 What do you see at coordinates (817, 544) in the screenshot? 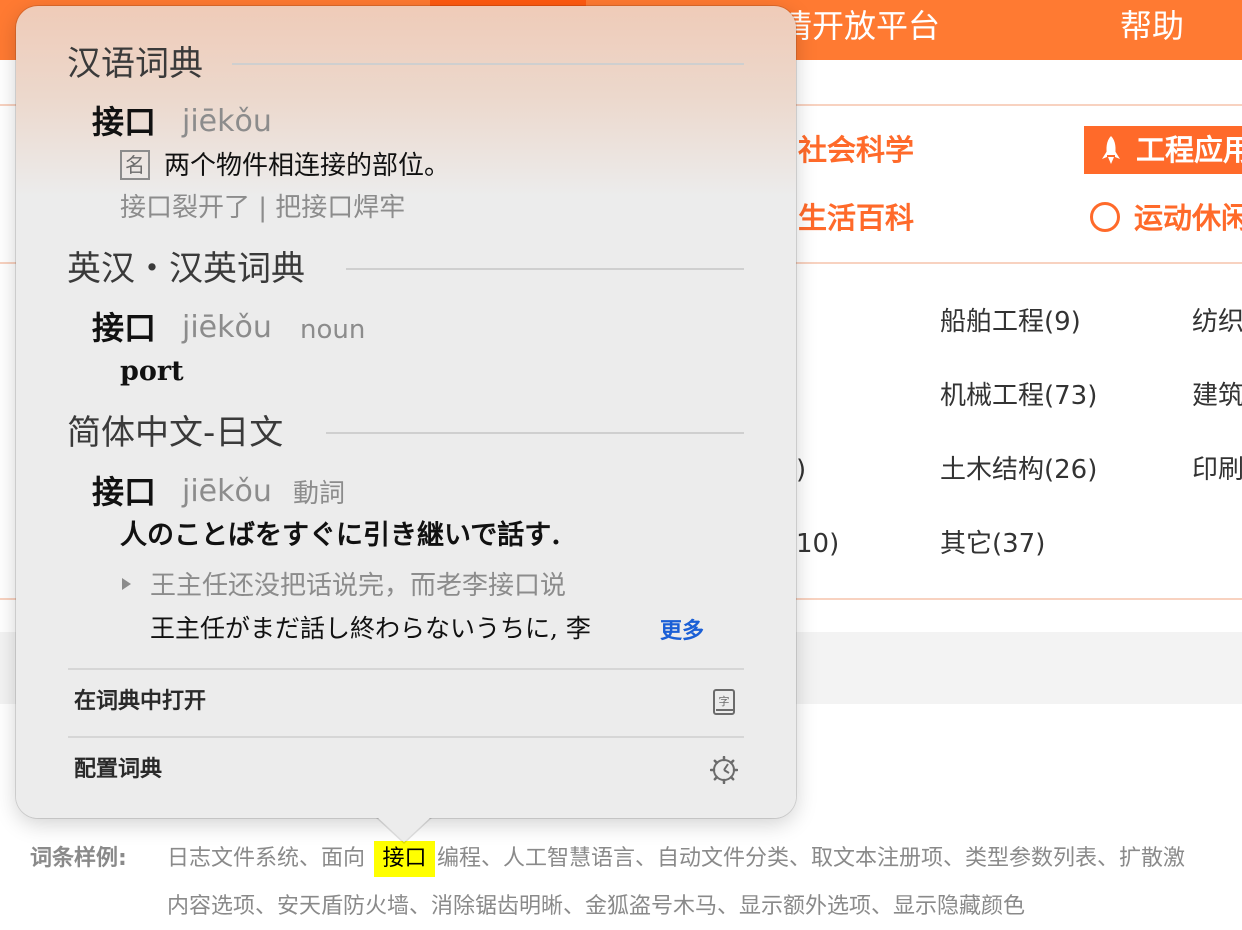
I see `subcategory-link-partial: 10)` at bounding box center [817, 544].